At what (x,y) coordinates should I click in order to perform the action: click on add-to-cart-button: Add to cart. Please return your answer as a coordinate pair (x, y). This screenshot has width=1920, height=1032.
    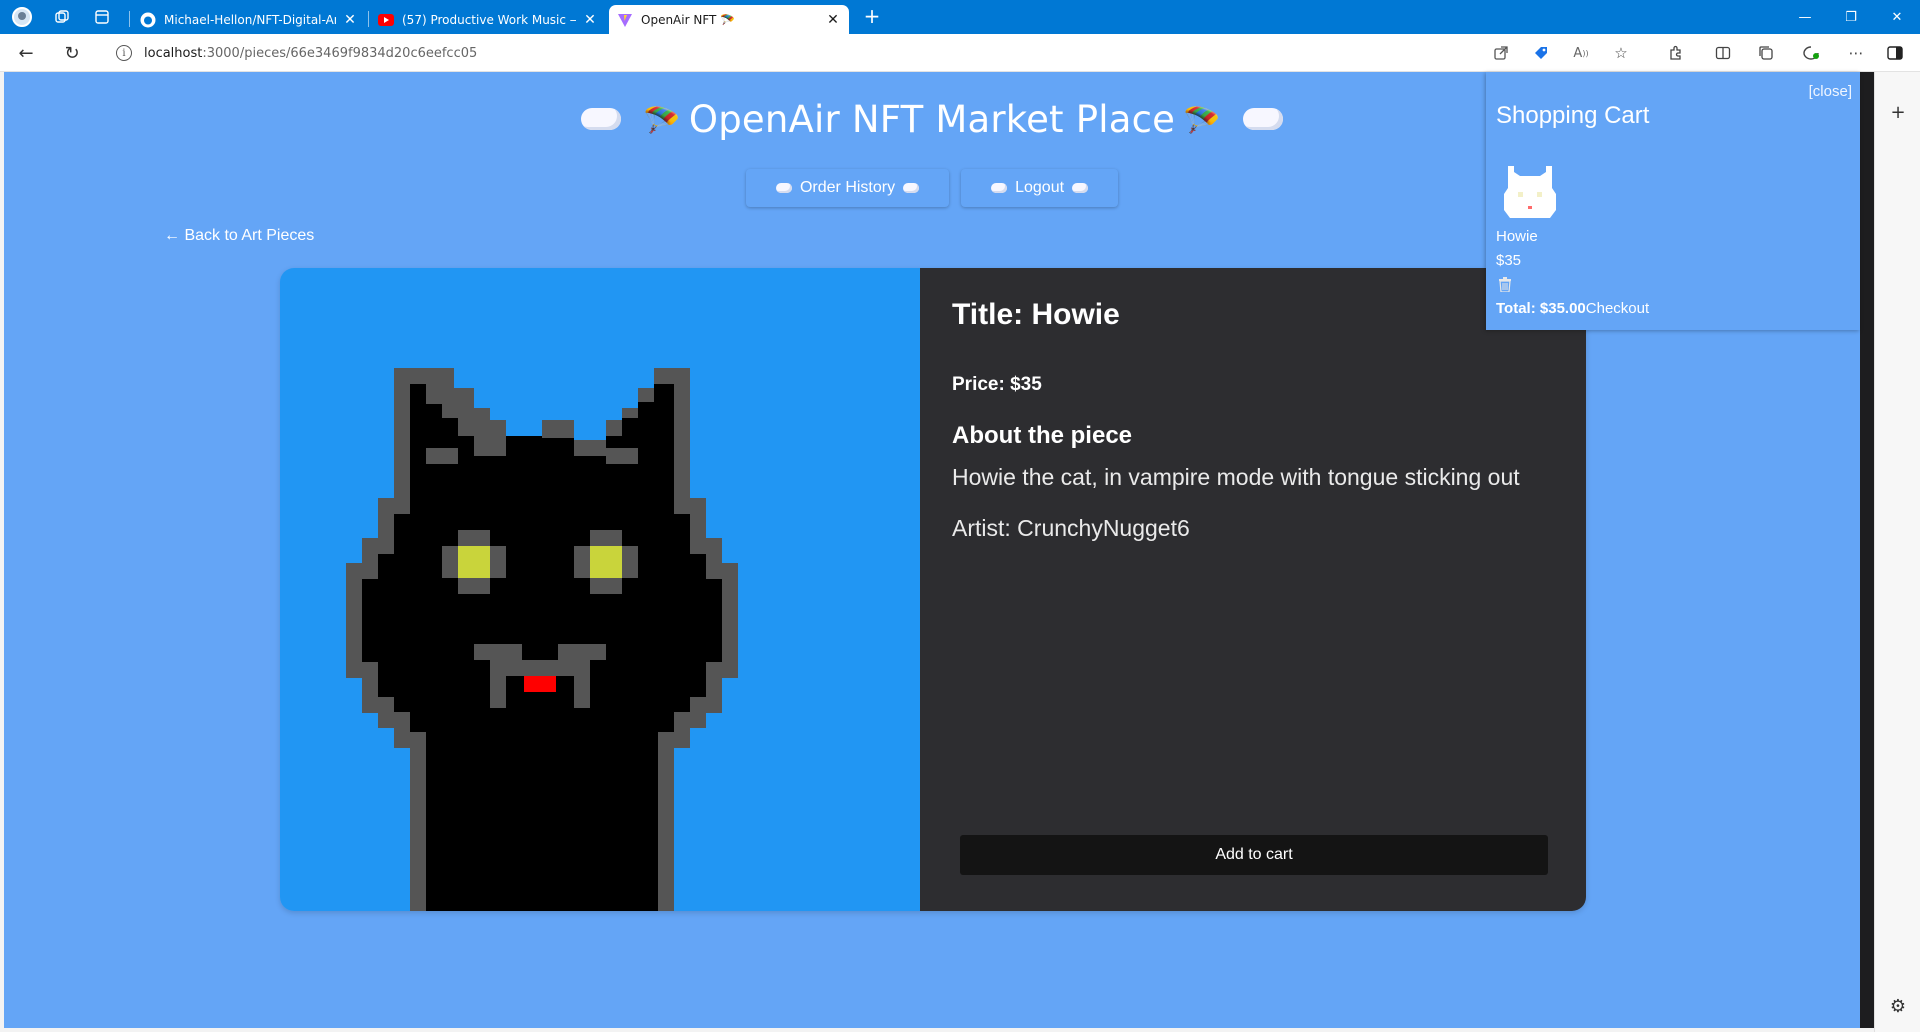
    Looking at the image, I should click on (1254, 855).